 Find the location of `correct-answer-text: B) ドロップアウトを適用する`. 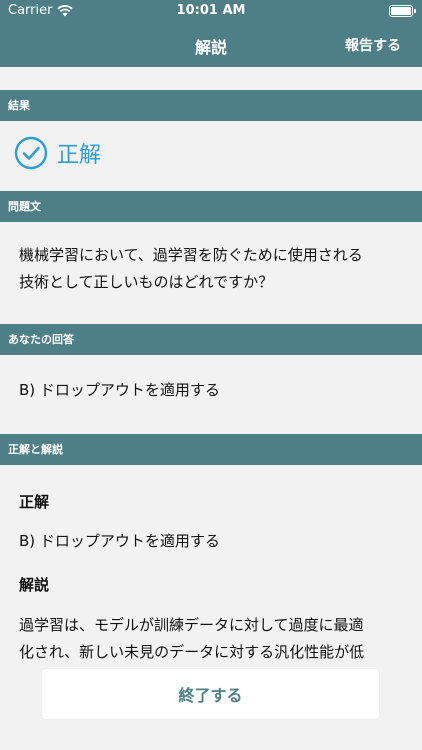

correct-answer-text: B) ドロップアウトを適用する is located at coordinates (119, 541).